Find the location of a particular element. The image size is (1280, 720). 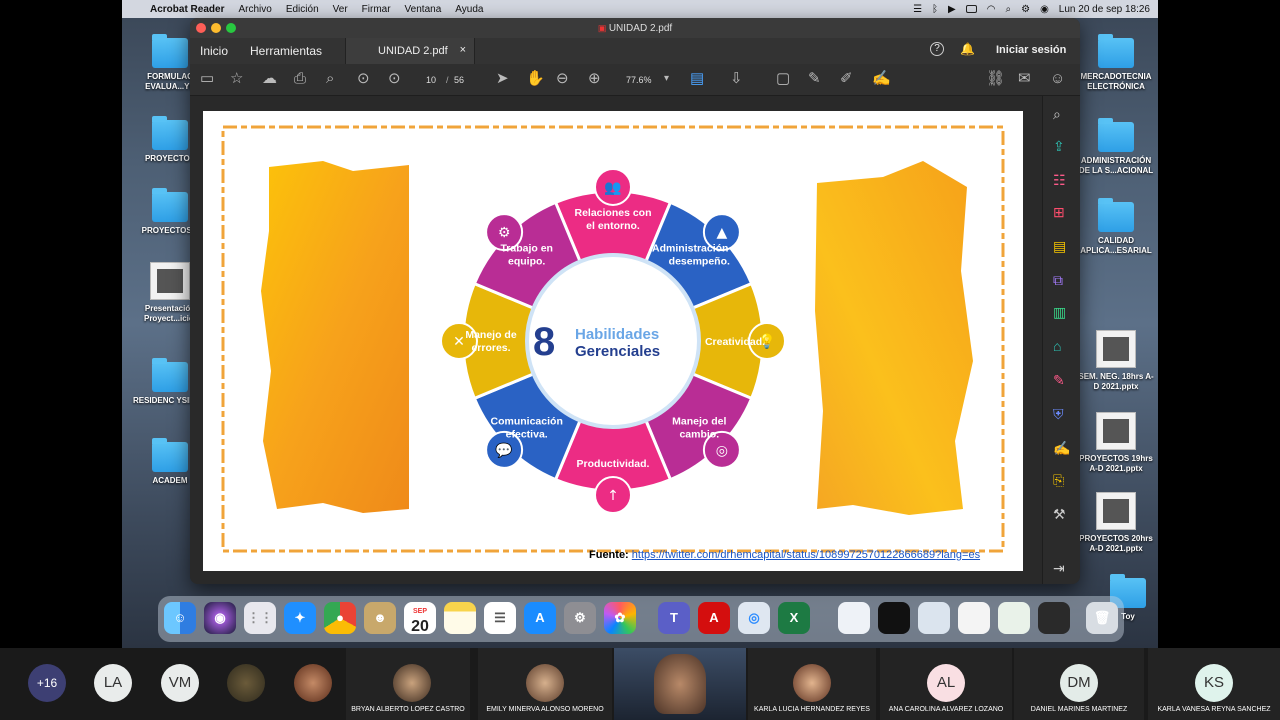

app-store-icon: A is located at coordinates (540, 618).